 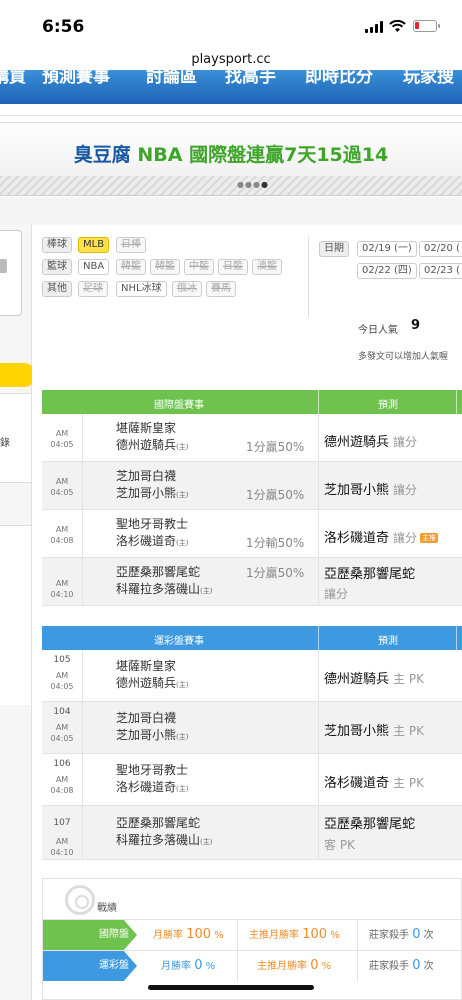 I want to click on intl-table-header: 國際盤賽事 預測, so click(x=252, y=402).